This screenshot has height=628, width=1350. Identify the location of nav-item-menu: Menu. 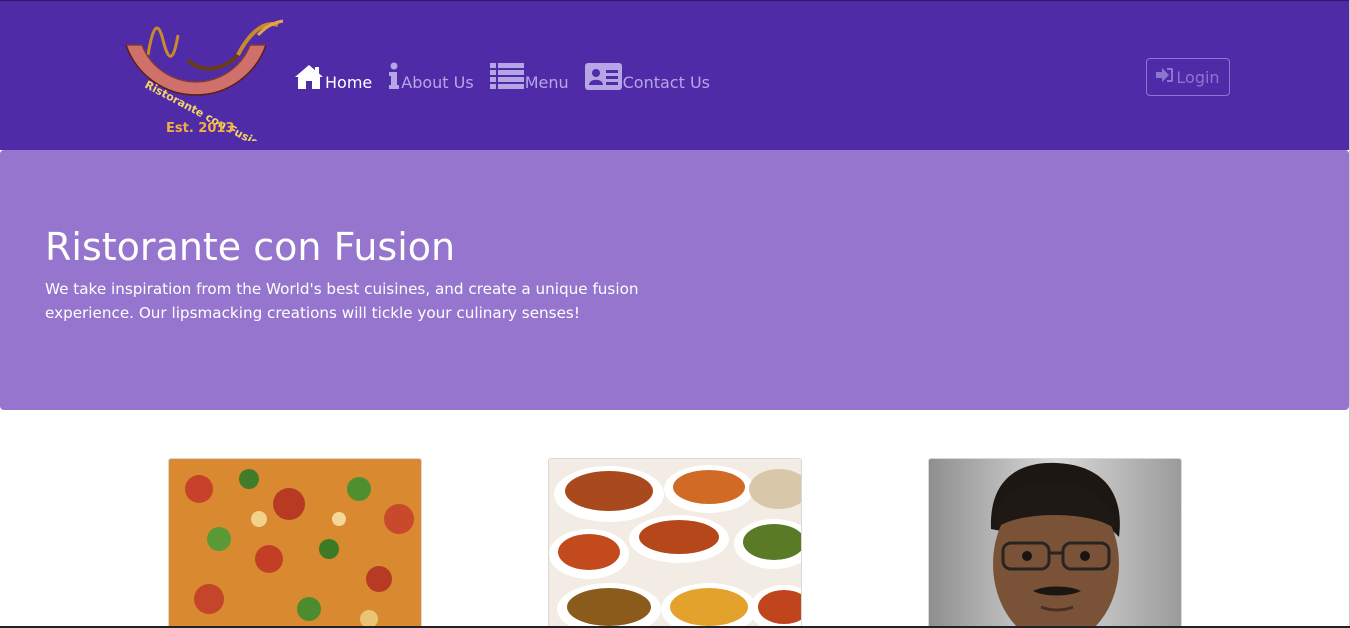
(529, 77).